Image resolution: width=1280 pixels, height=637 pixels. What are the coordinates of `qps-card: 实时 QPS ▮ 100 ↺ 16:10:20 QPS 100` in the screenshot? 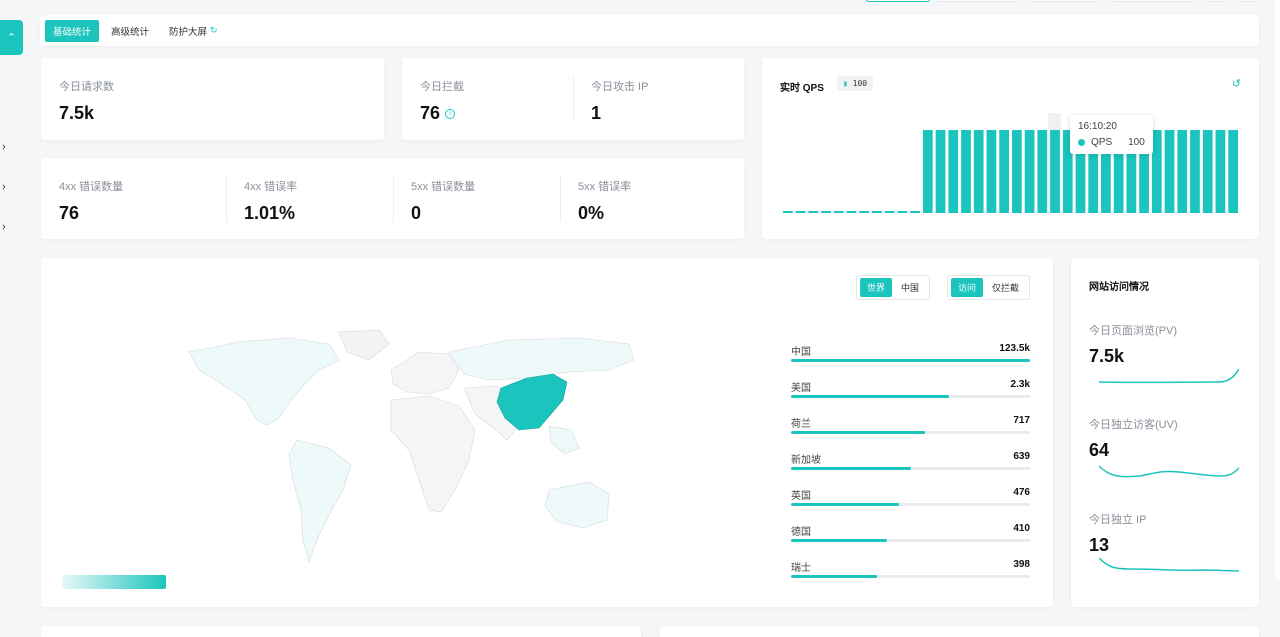 It's located at (1010, 148).